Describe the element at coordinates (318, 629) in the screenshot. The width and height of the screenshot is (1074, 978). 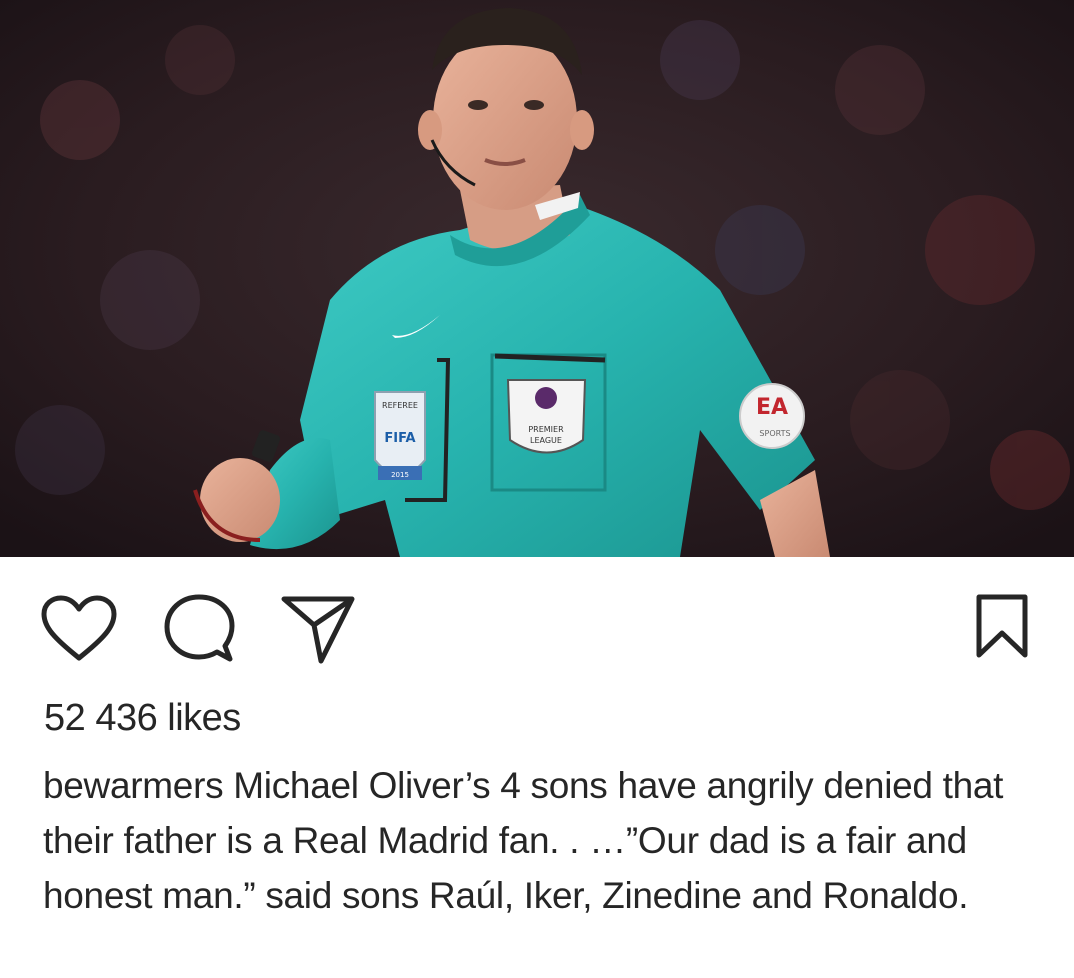
I see `paper-plane-icon` at that location.